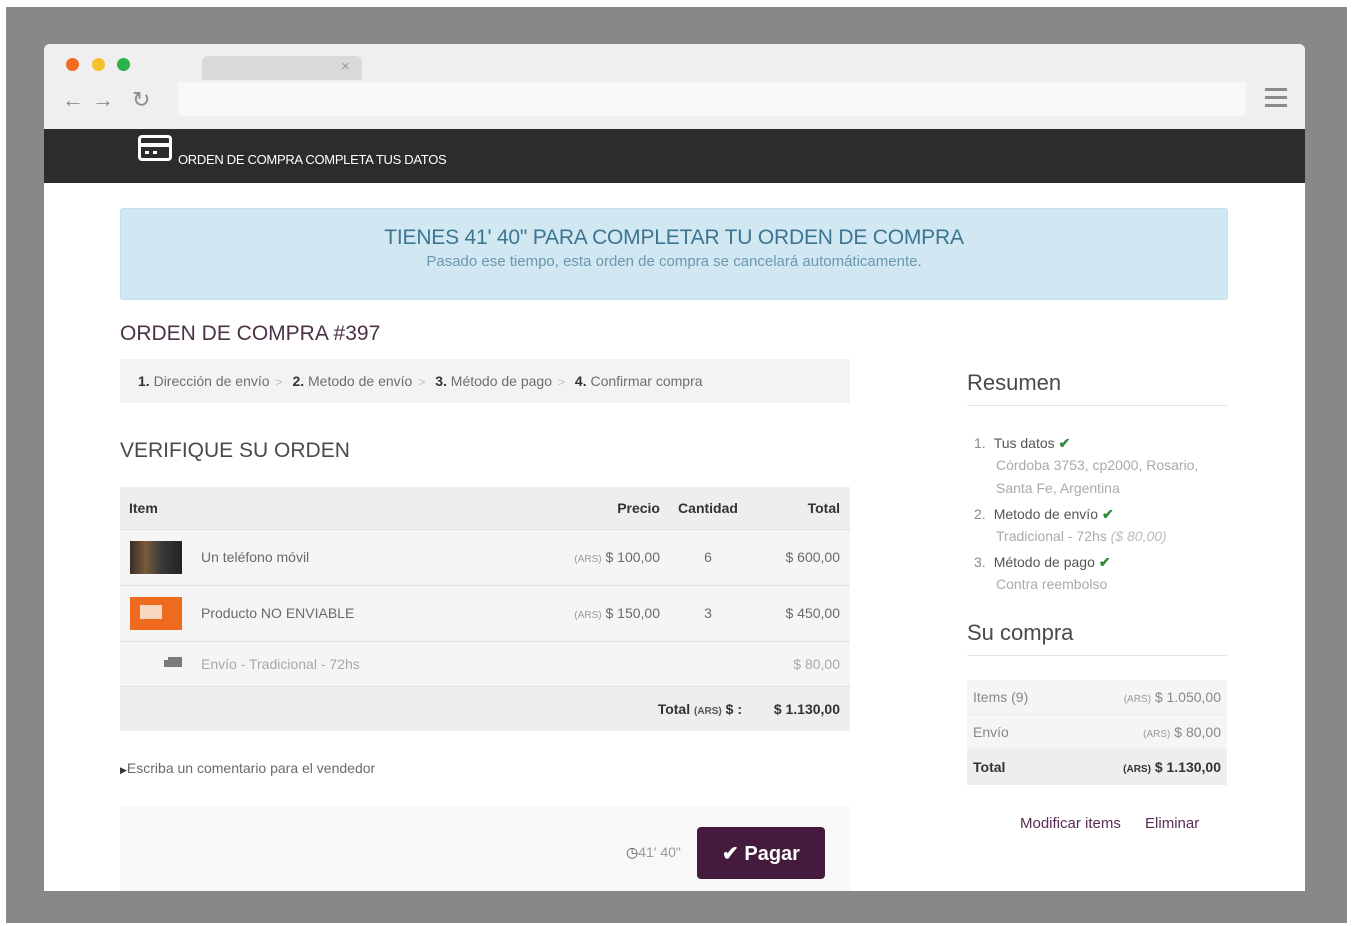 The width and height of the screenshot is (1353, 926). What do you see at coordinates (485, 663) in the screenshot?
I see `shipping-row: Envío - Tradicional - 72hs $ 80,00` at bounding box center [485, 663].